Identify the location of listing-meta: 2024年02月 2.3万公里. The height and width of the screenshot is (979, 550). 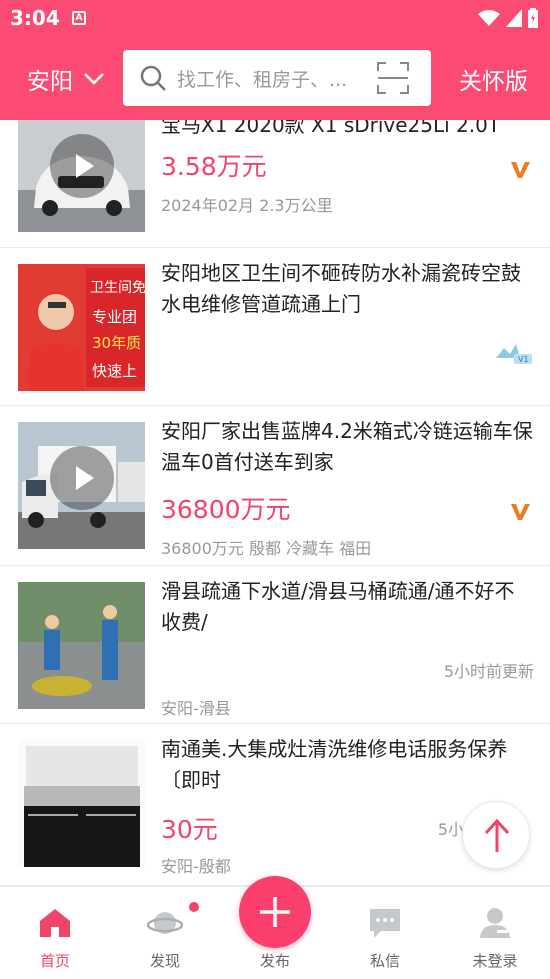
(247, 205).